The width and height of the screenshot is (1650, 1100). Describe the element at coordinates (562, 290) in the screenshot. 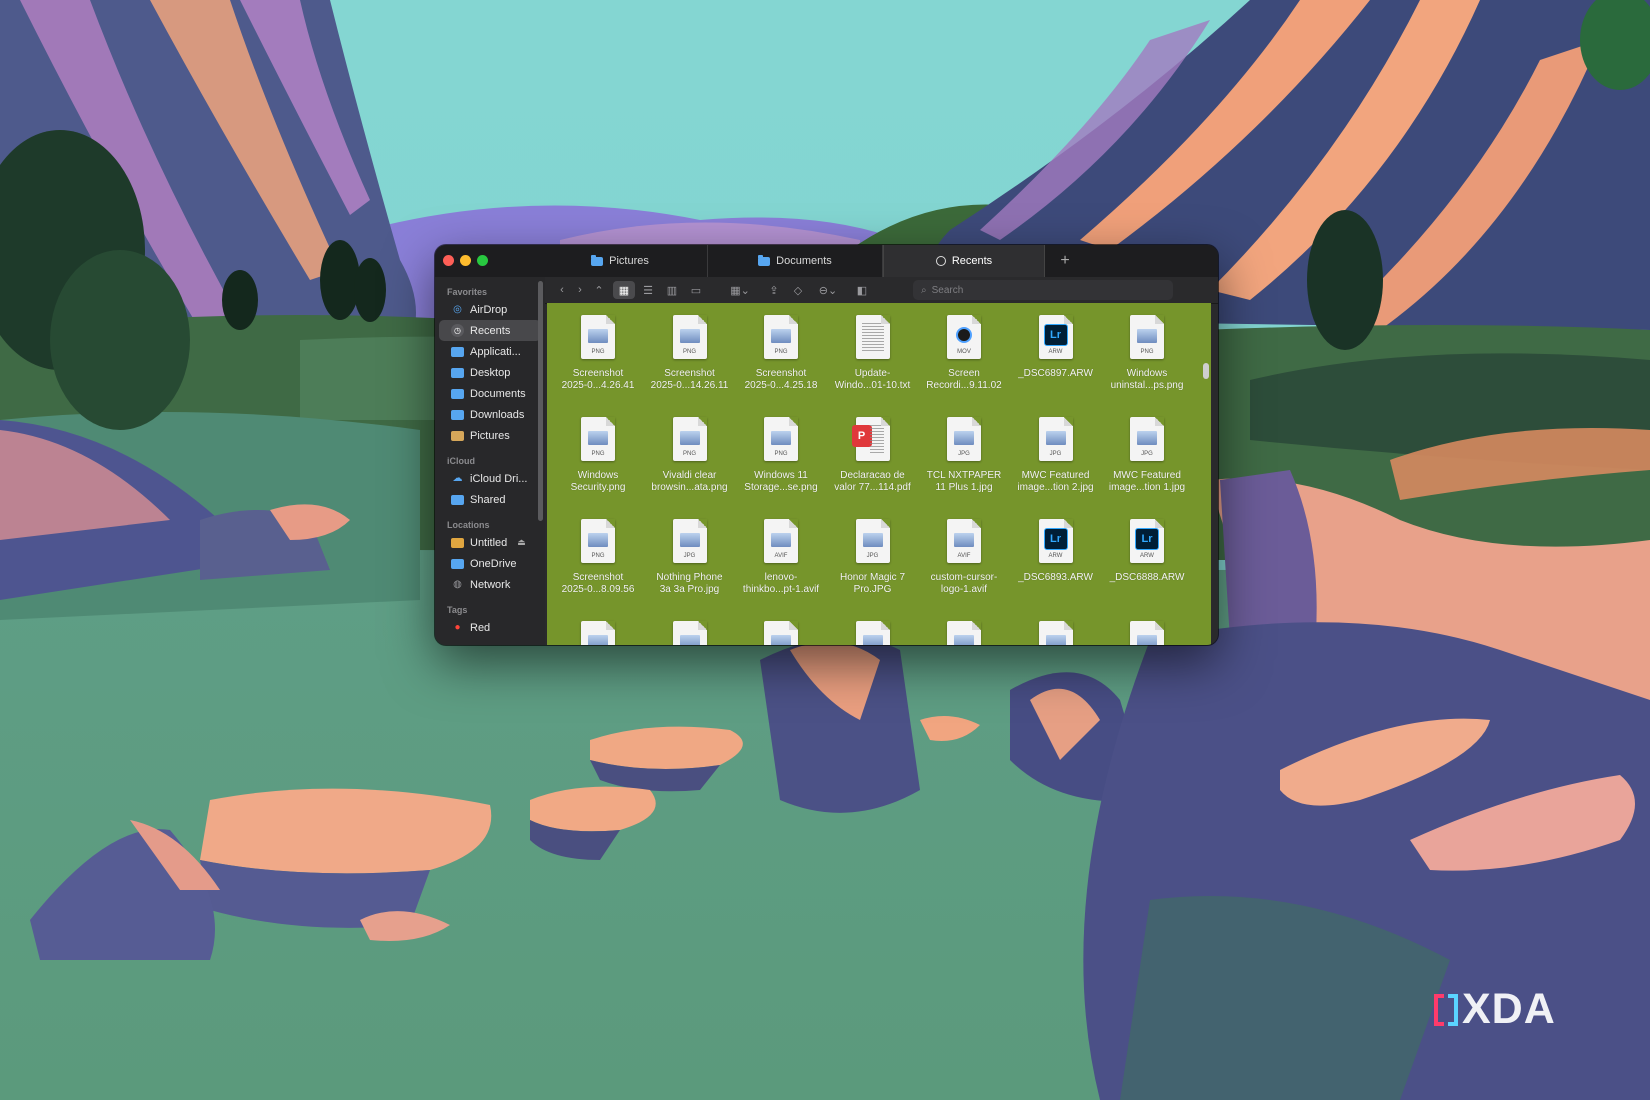

I see `back-icon: ‹` at that location.